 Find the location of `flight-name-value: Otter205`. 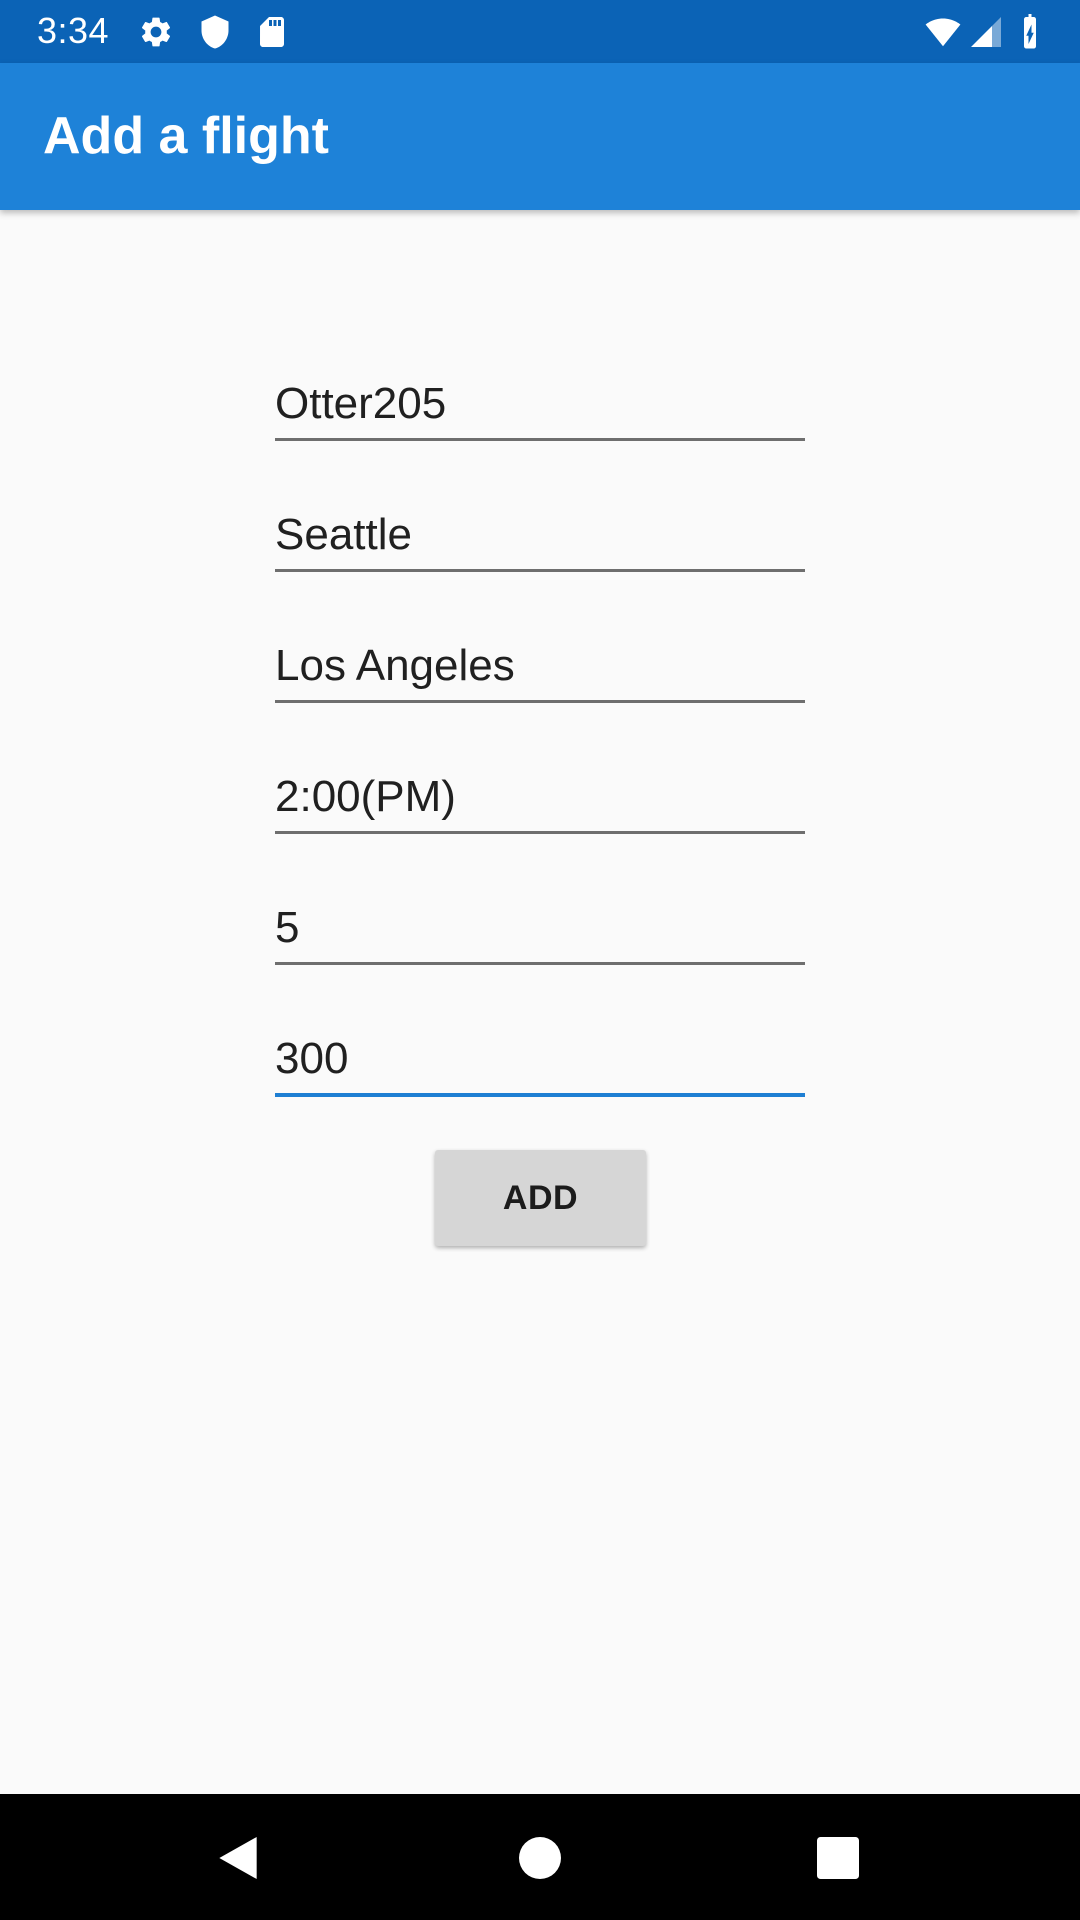

flight-name-value: Otter205 is located at coordinates (361, 403).